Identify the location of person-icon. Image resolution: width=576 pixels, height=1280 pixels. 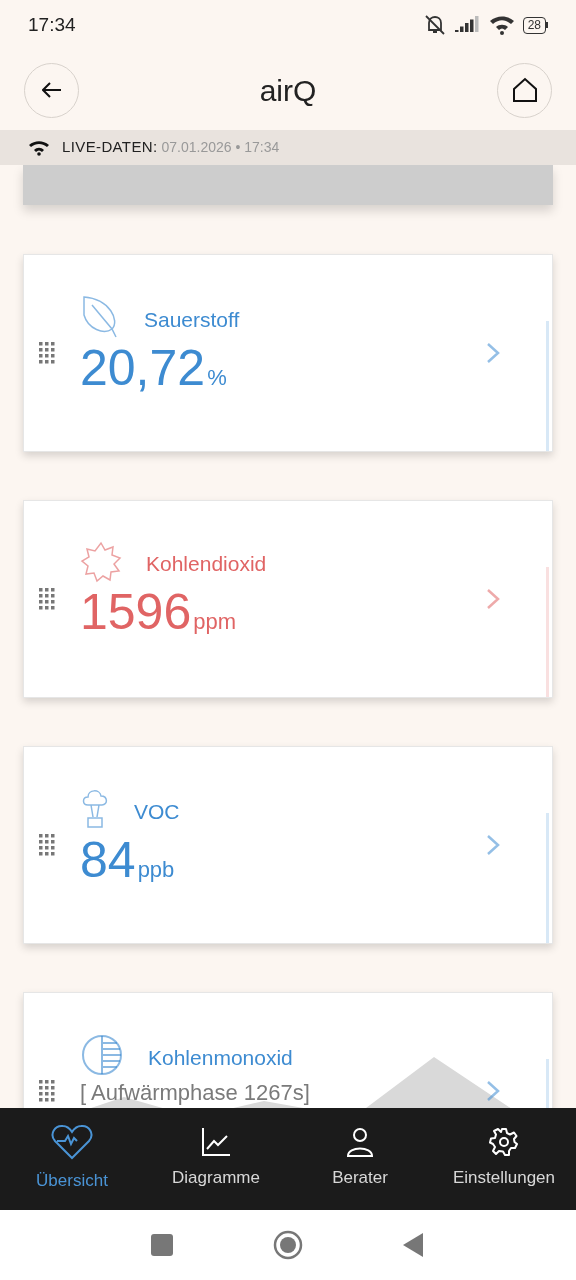
(360, 1142).